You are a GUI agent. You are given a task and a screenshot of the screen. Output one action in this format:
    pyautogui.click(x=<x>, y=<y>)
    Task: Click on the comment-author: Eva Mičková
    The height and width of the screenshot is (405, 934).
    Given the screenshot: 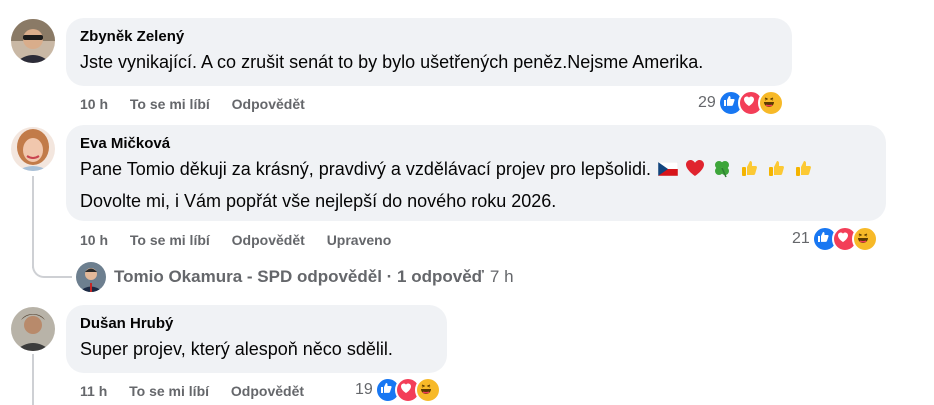 What is the action you would take?
    pyautogui.click(x=476, y=144)
    